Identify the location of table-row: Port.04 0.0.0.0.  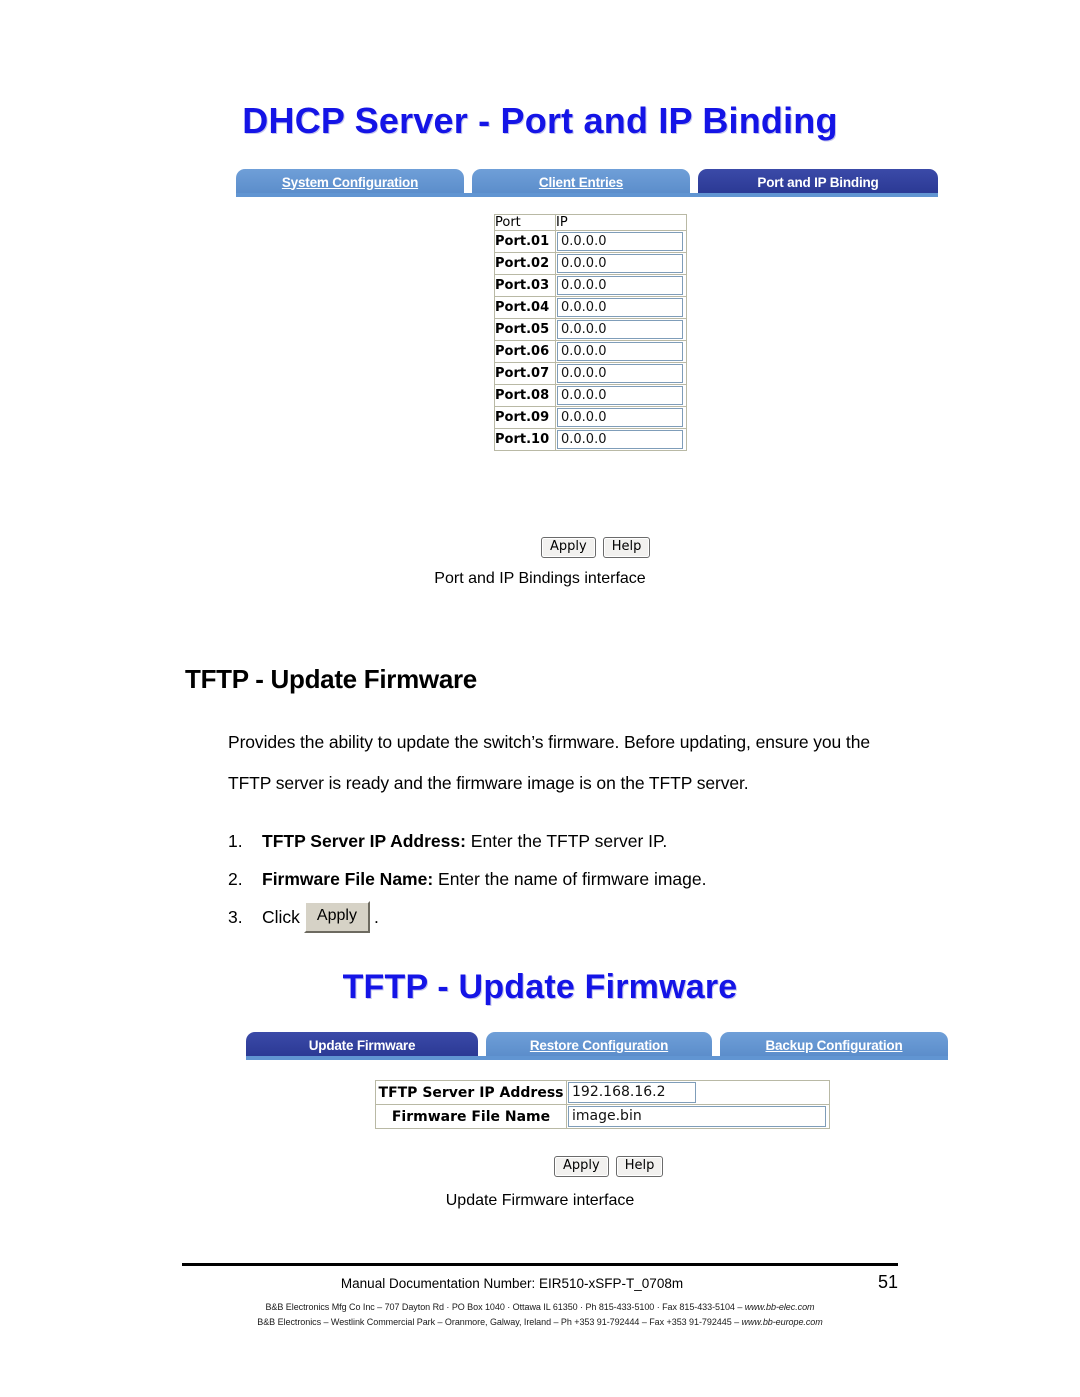
(590, 307).